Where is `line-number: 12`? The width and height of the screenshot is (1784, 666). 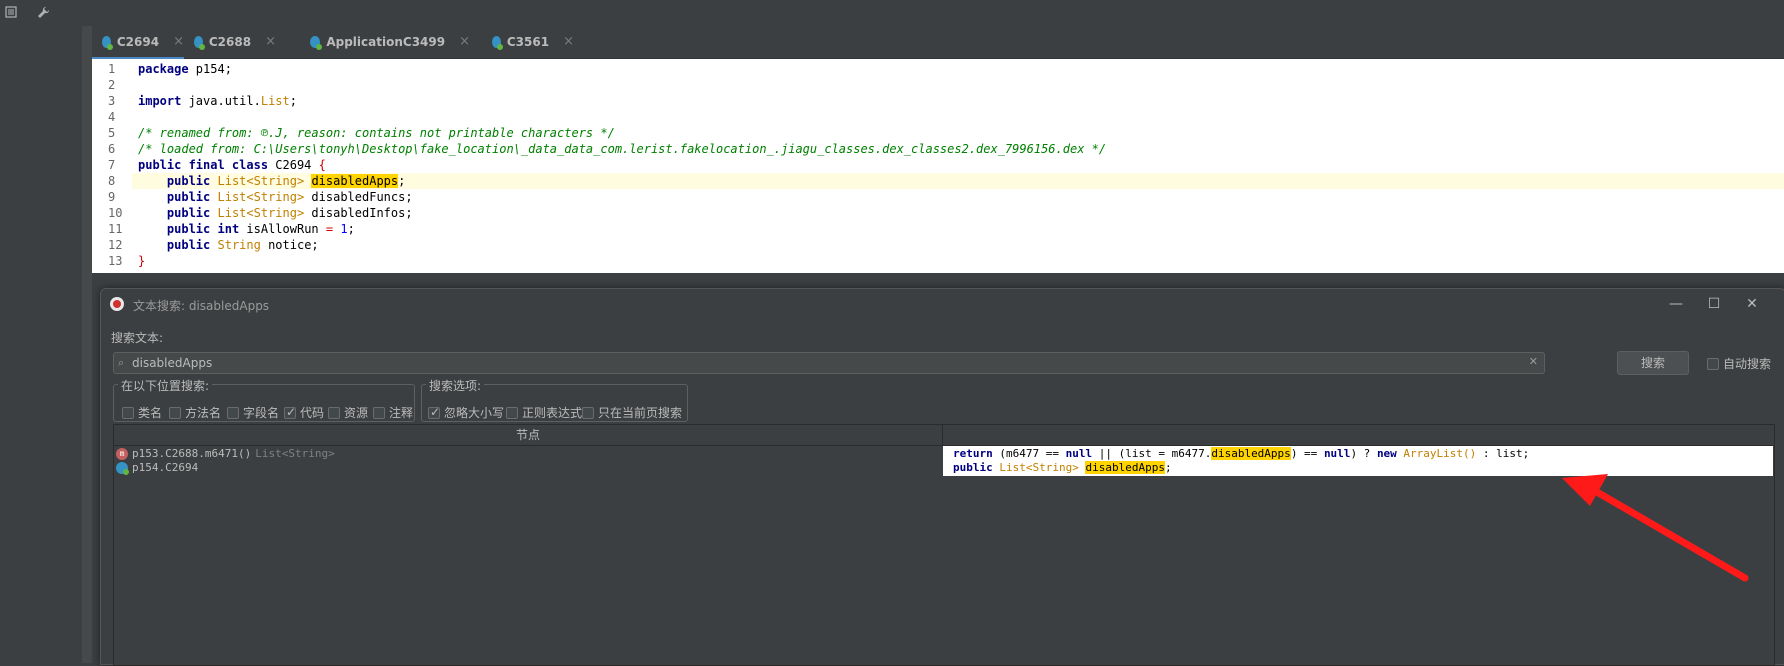 line-number: 12 is located at coordinates (115, 245).